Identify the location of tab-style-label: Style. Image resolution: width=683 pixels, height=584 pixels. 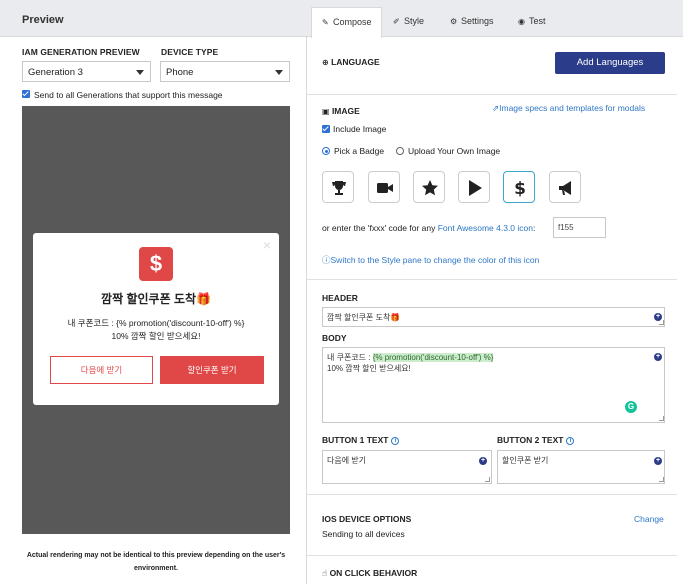
(414, 21).